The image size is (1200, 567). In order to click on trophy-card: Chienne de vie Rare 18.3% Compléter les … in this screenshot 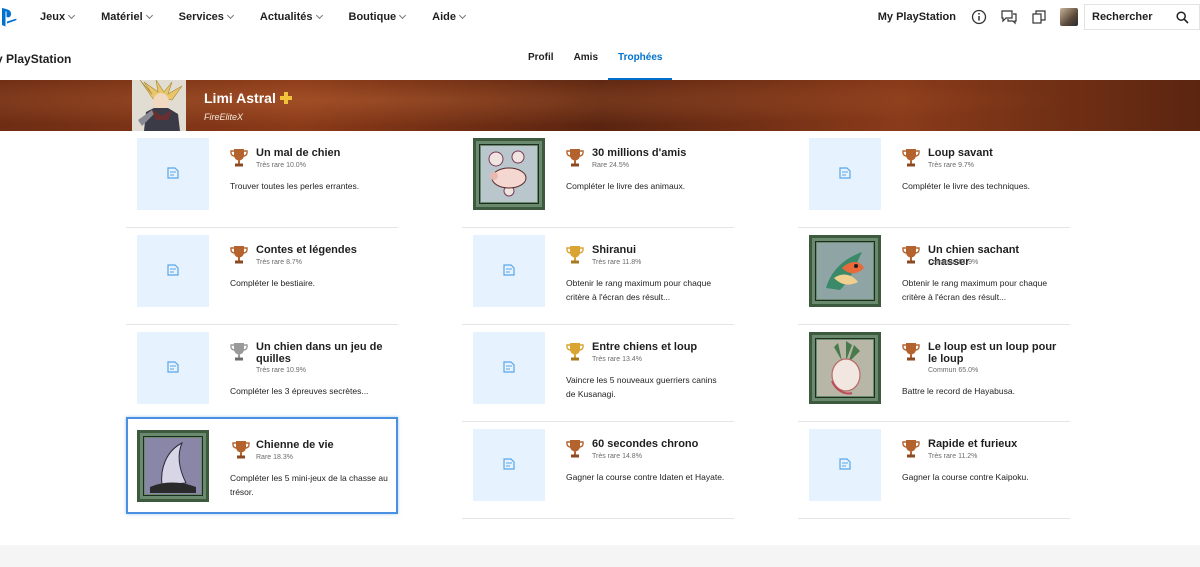, I will do `click(262, 465)`.